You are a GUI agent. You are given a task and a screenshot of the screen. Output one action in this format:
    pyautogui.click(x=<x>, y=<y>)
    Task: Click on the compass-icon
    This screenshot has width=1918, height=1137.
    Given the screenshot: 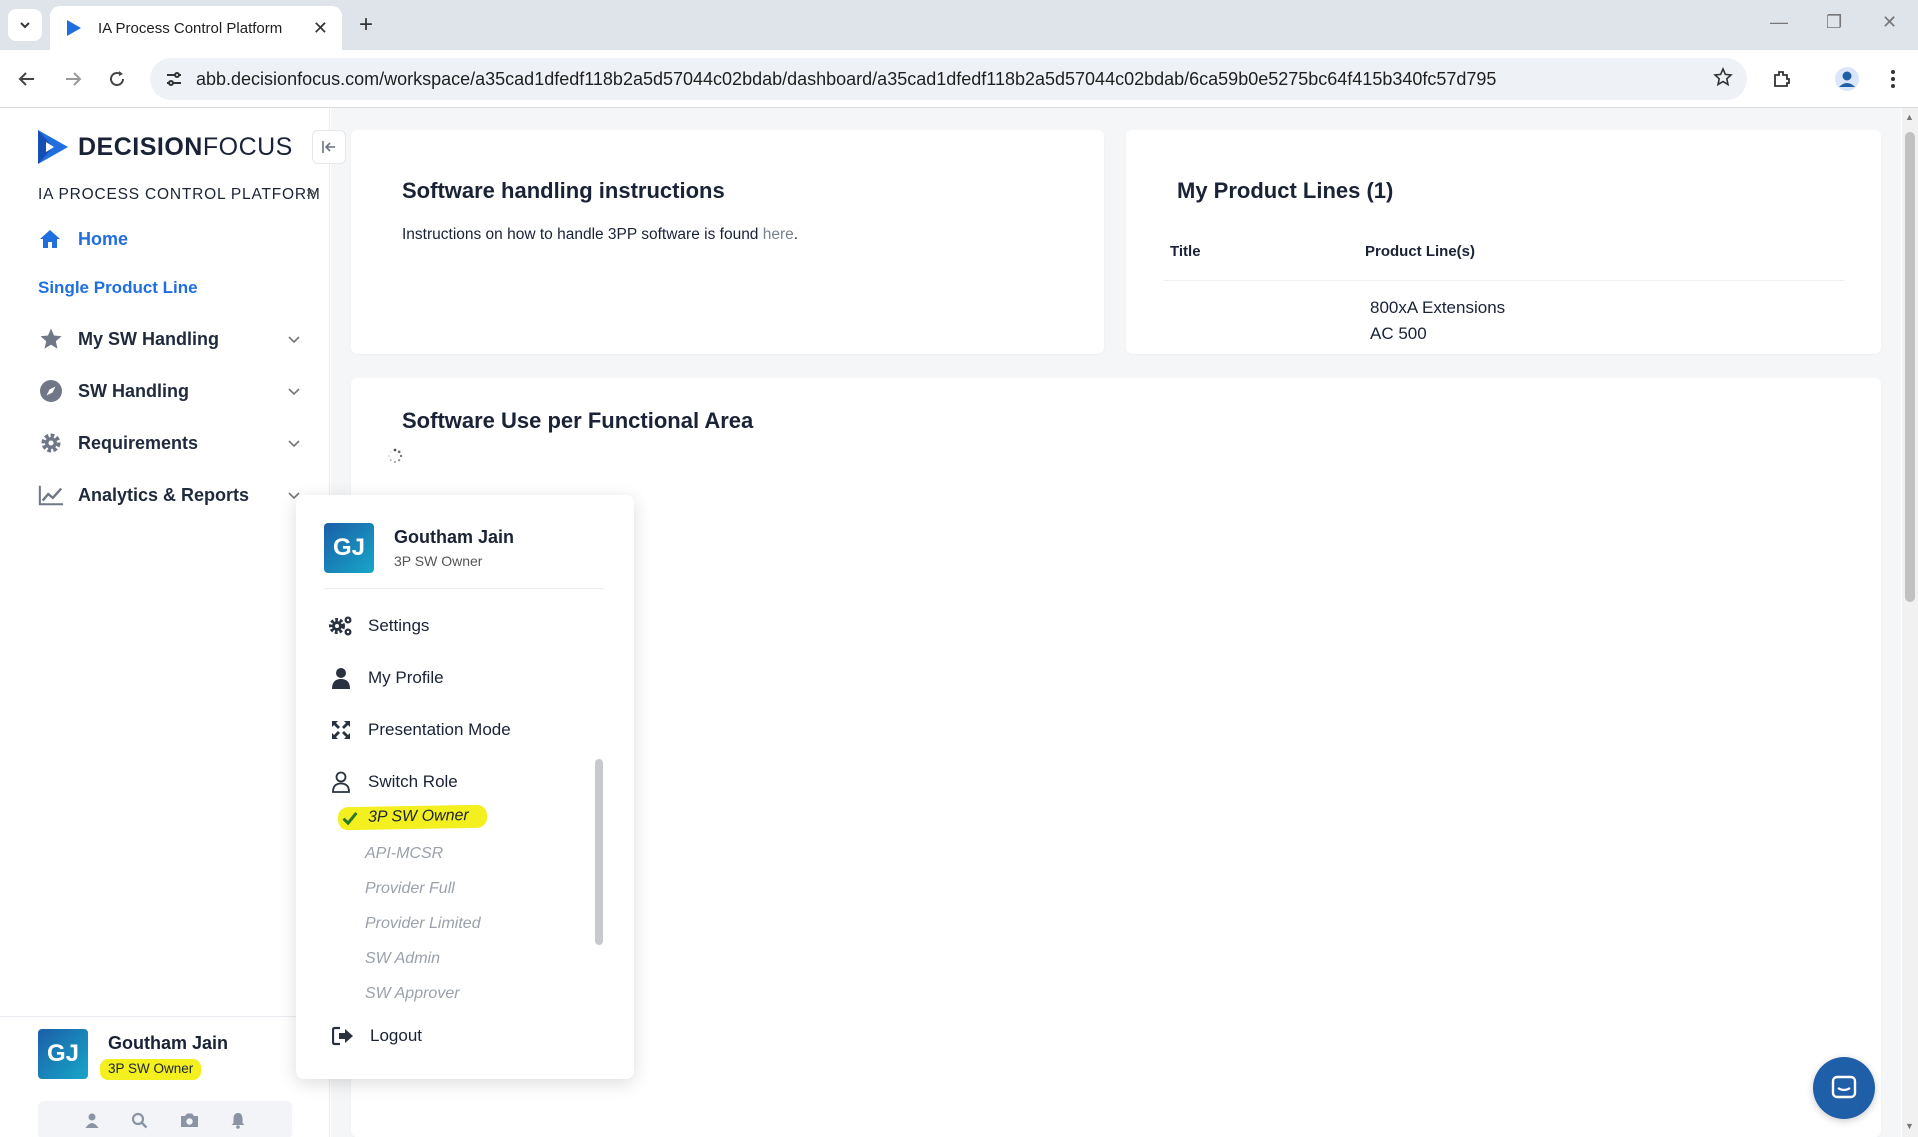 What is the action you would take?
    pyautogui.click(x=51, y=391)
    